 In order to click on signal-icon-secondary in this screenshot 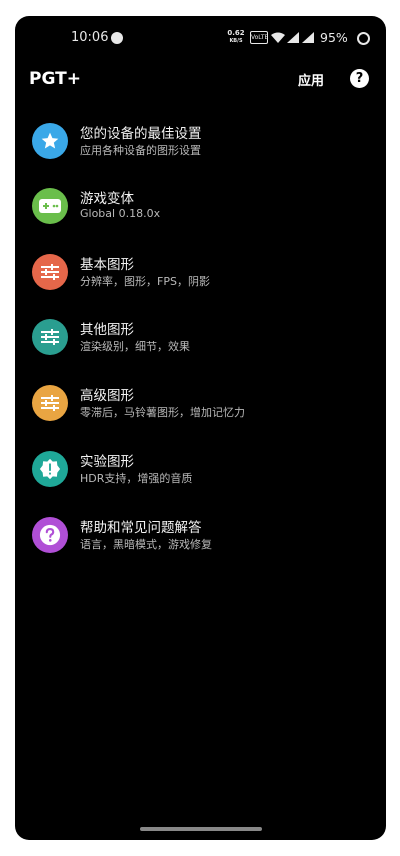, I will do `click(308, 37)`.